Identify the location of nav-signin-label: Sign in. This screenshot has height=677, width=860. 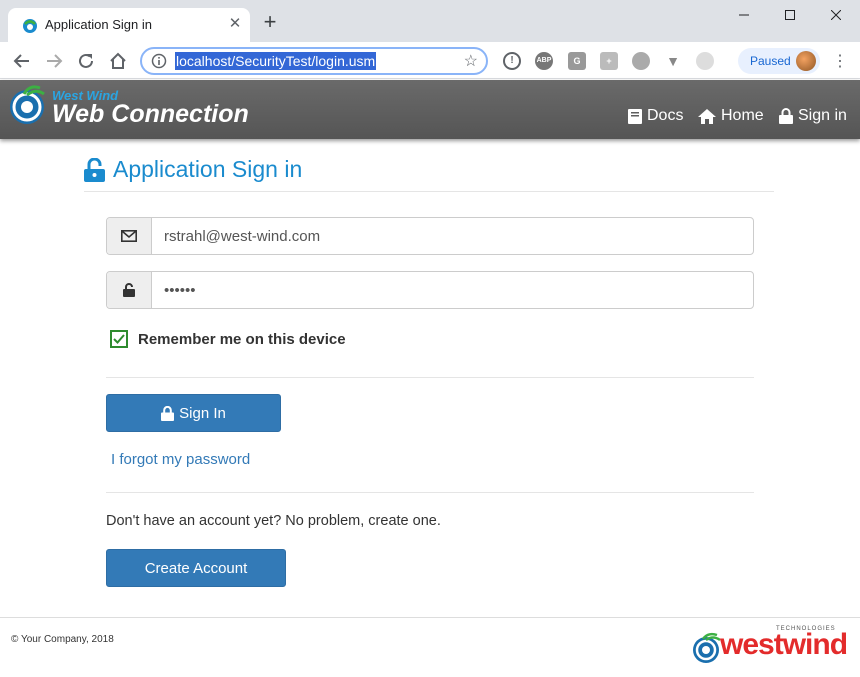
(822, 115).